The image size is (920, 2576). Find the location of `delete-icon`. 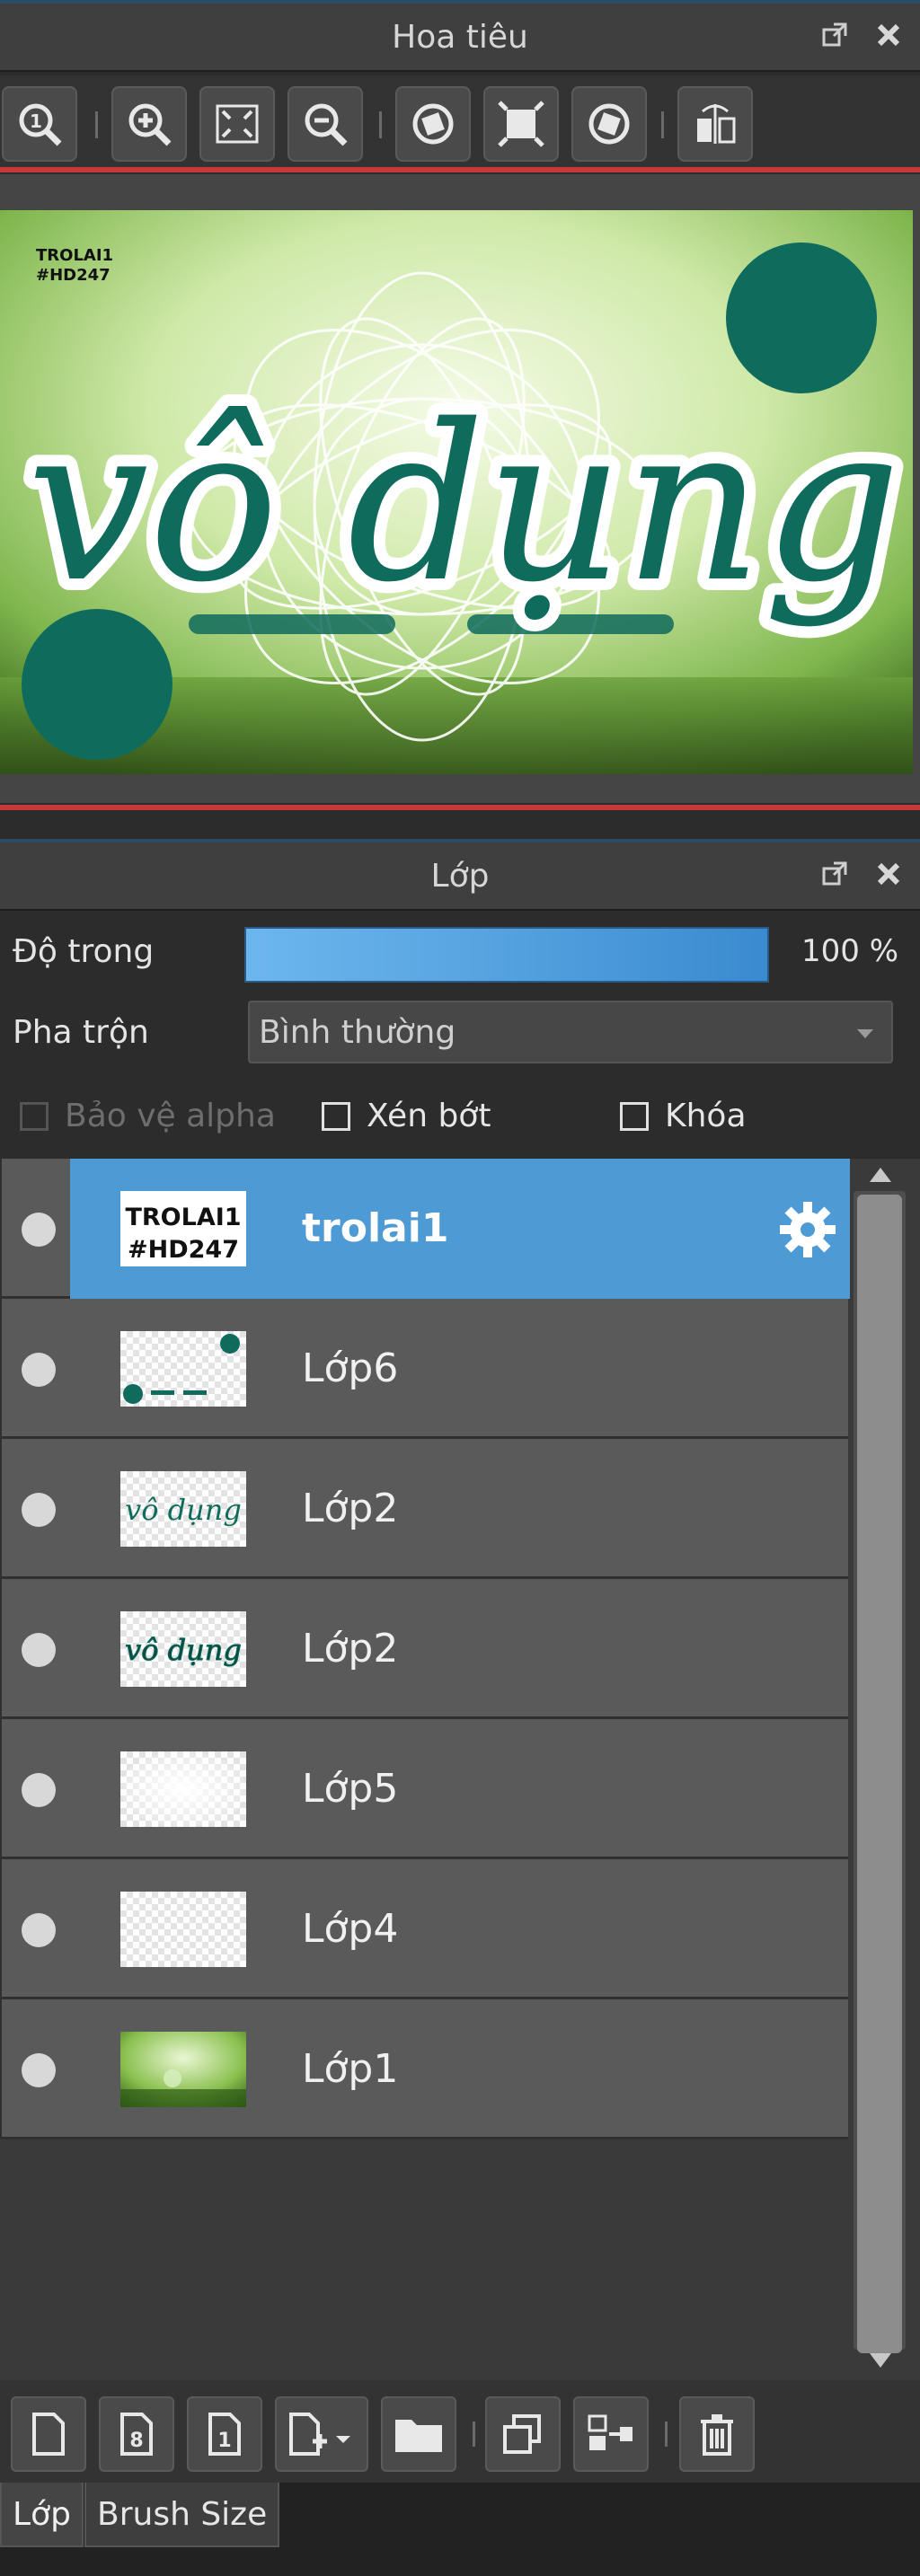

delete-icon is located at coordinates (717, 2435).